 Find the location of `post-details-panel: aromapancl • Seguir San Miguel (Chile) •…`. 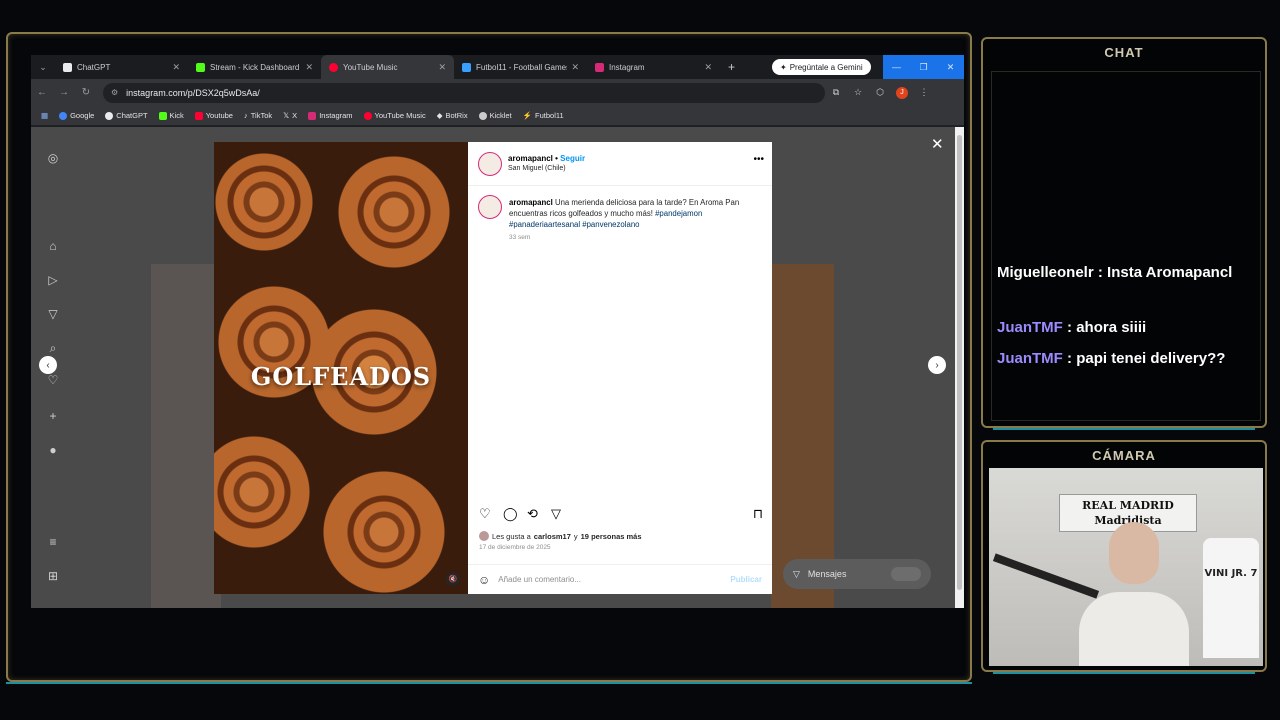

post-details-panel: aromapancl • Seguir San Miguel (Chile) •… is located at coordinates (620, 368).